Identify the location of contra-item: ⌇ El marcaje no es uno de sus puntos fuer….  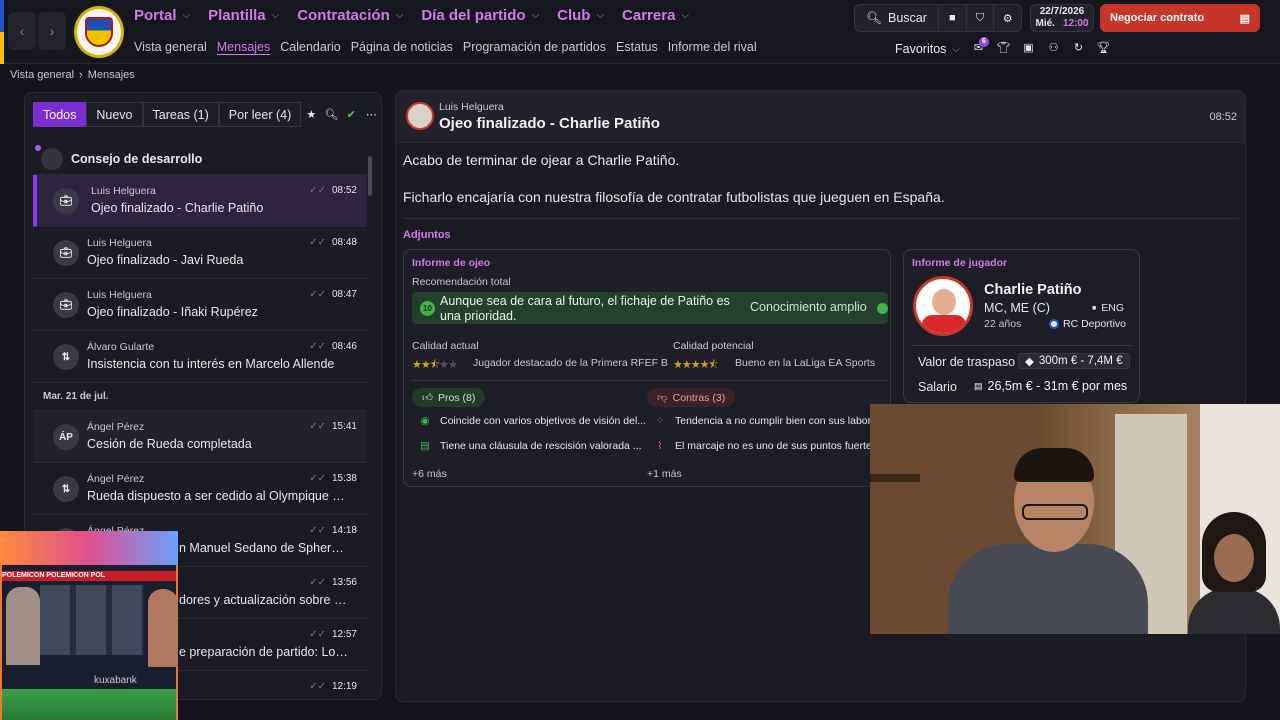
(765, 446).